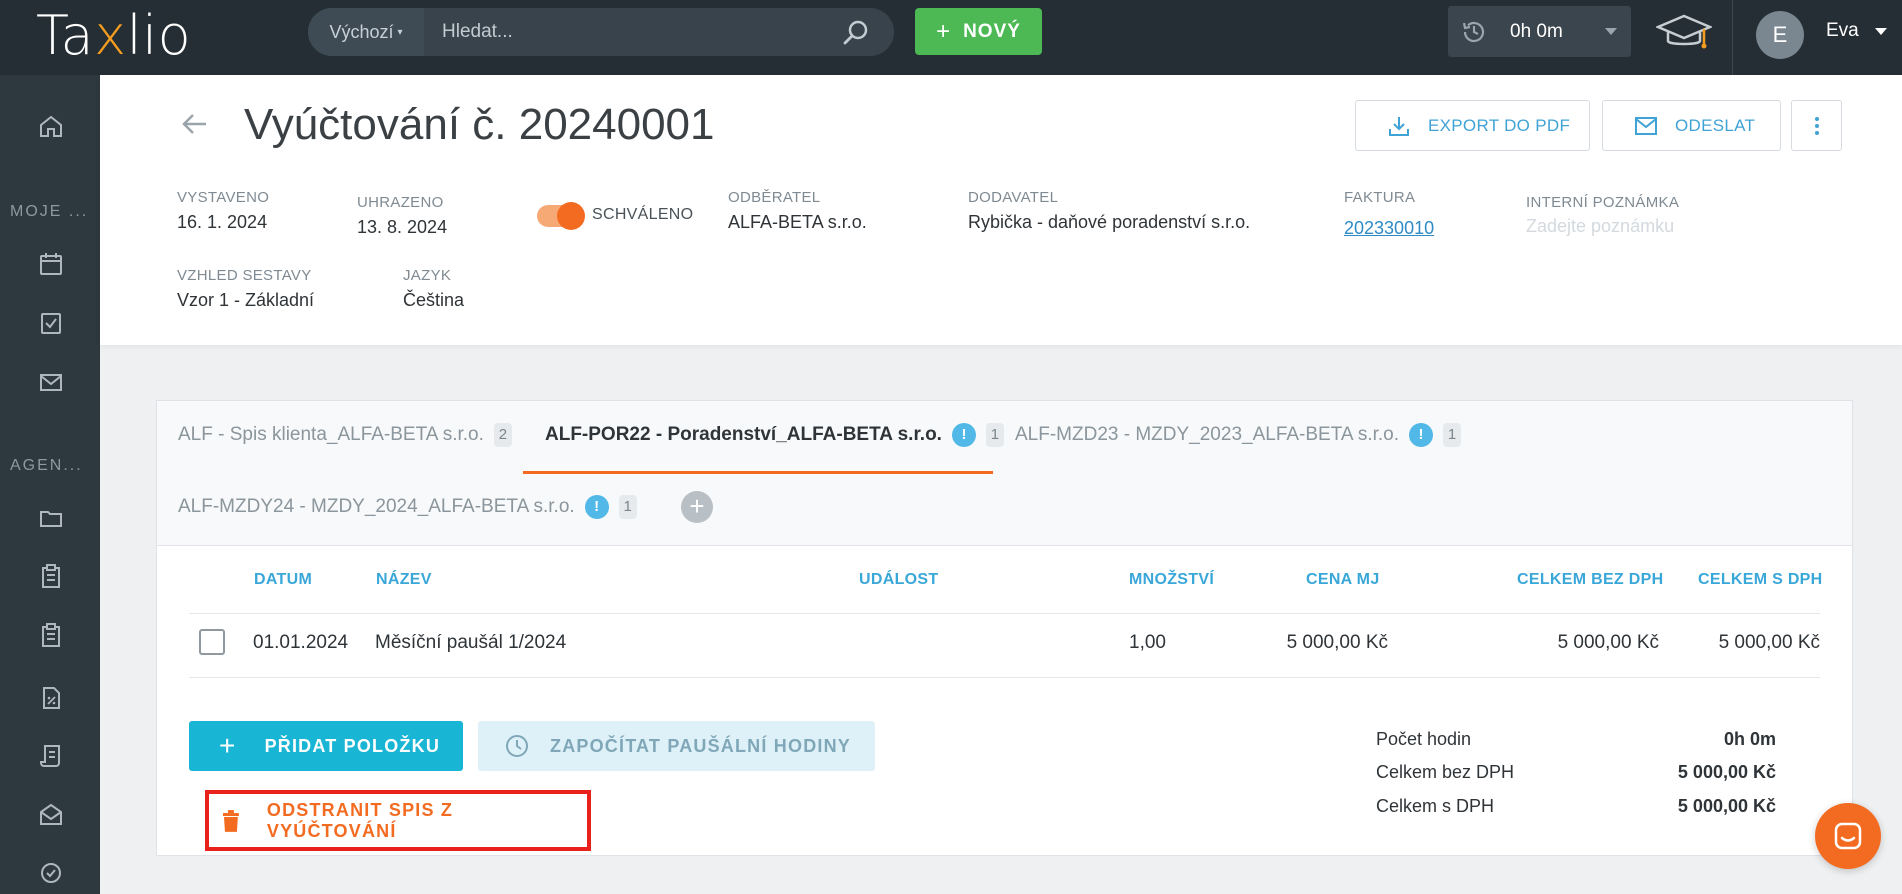 The height and width of the screenshot is (894, 1902). What do you see at coordinates (51, 323) in the screenshot?
I see `task-check-icon` at bounding box center [51, 323].